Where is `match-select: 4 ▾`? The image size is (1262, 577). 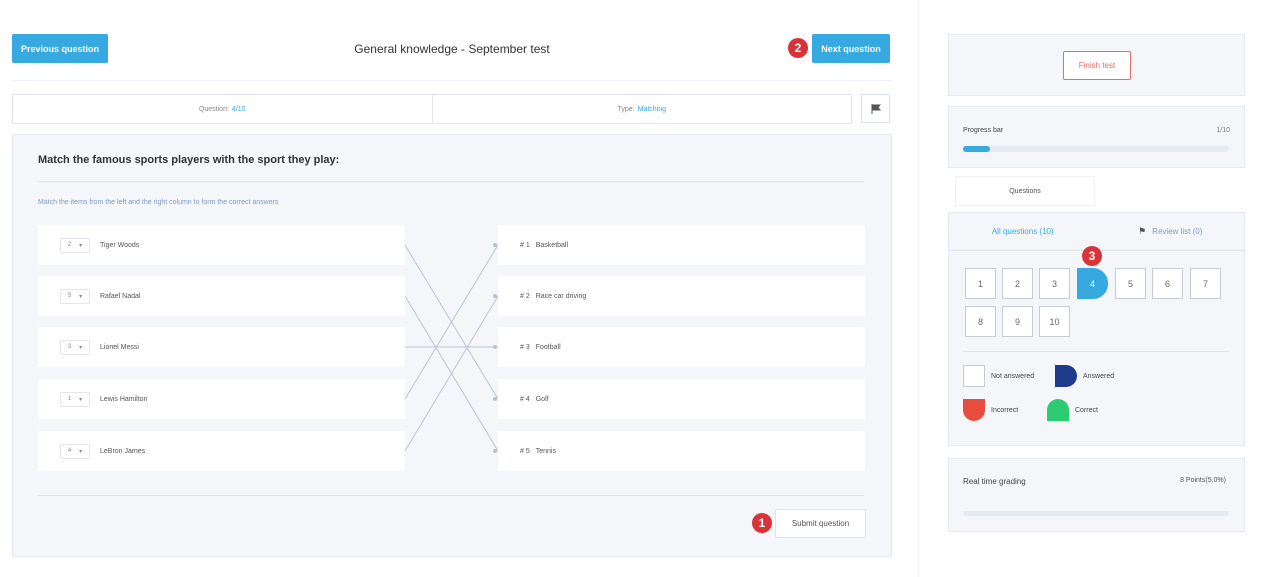 match-select: 4 ▾ is located at coordinates (75, 451).